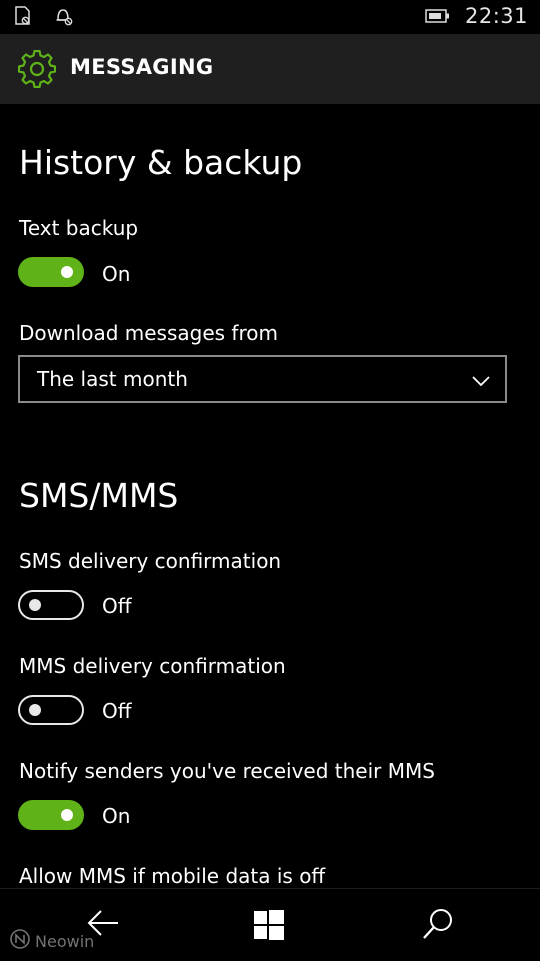 This screenshot has height=961, width=540. Describe the element at coordinates (23, 16) in the screenshot. I see `sim-nosignal-icon` at that location.